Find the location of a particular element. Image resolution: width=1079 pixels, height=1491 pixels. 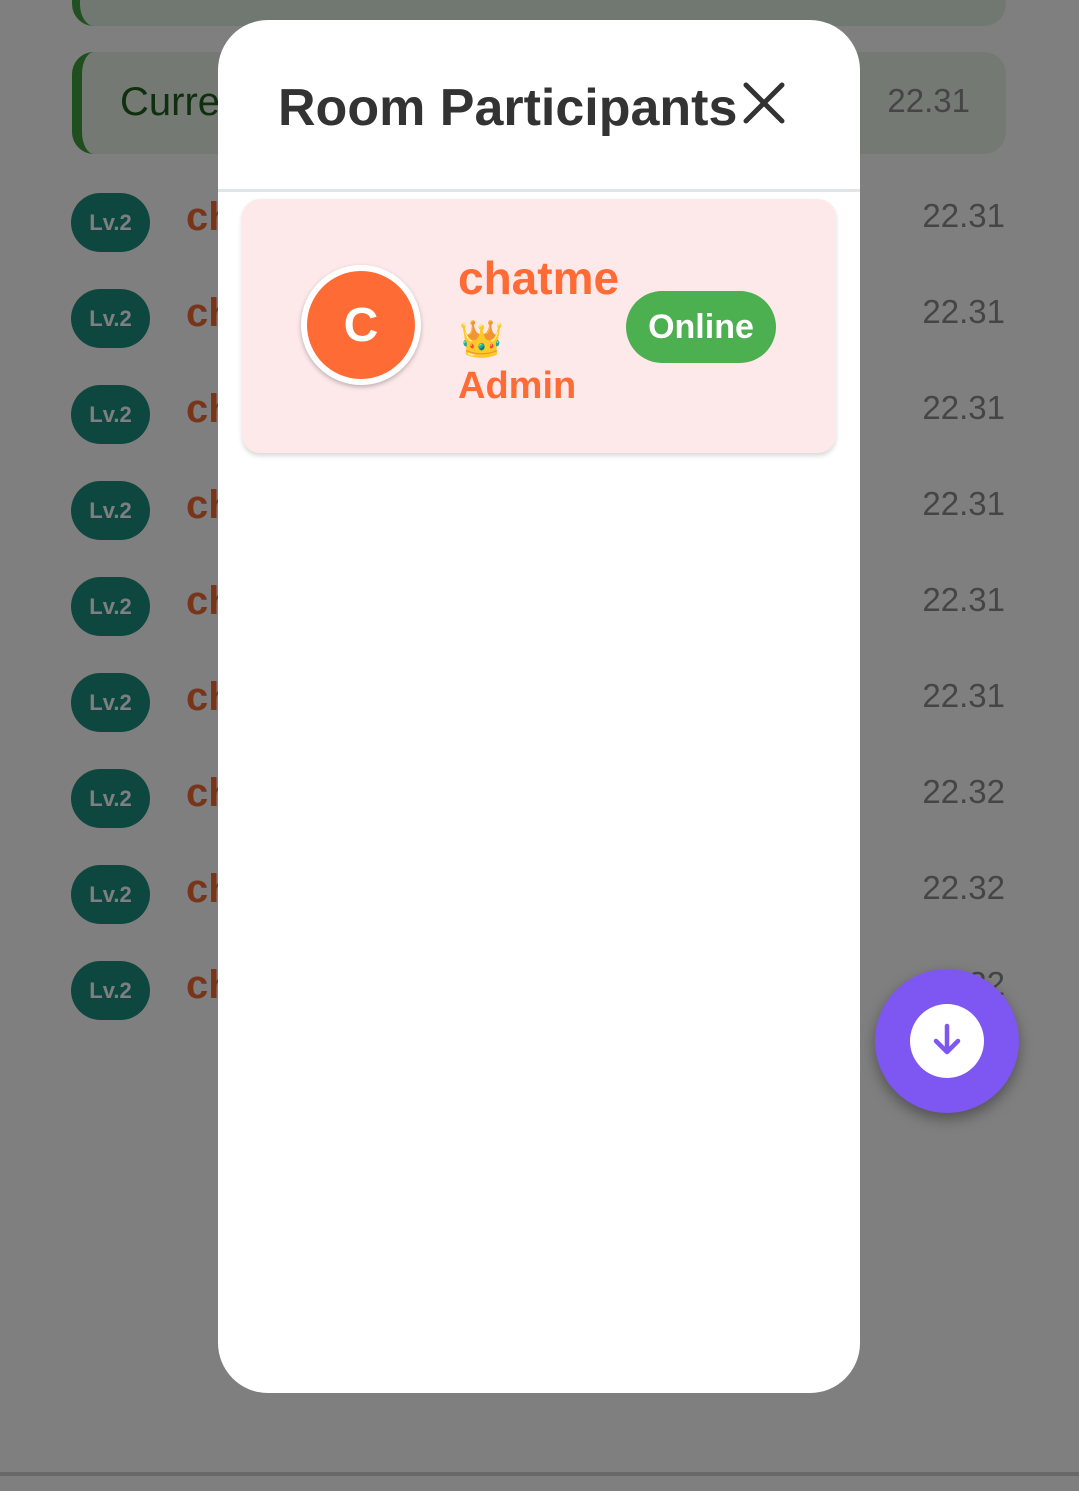

avatar: C is located at coordinates (361, 325).